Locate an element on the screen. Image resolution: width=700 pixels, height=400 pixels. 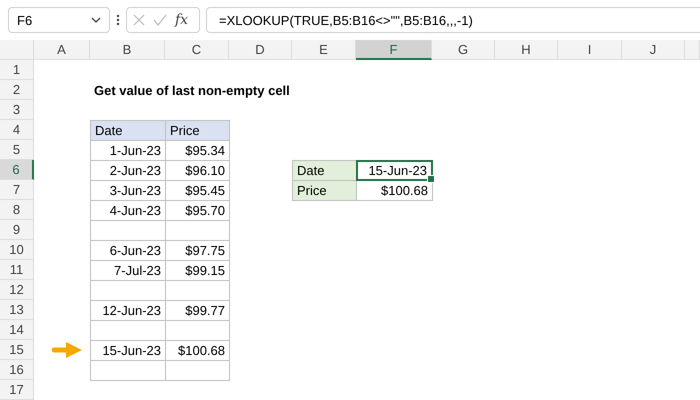
row-header: 8 is located at coordinates (17, 210).